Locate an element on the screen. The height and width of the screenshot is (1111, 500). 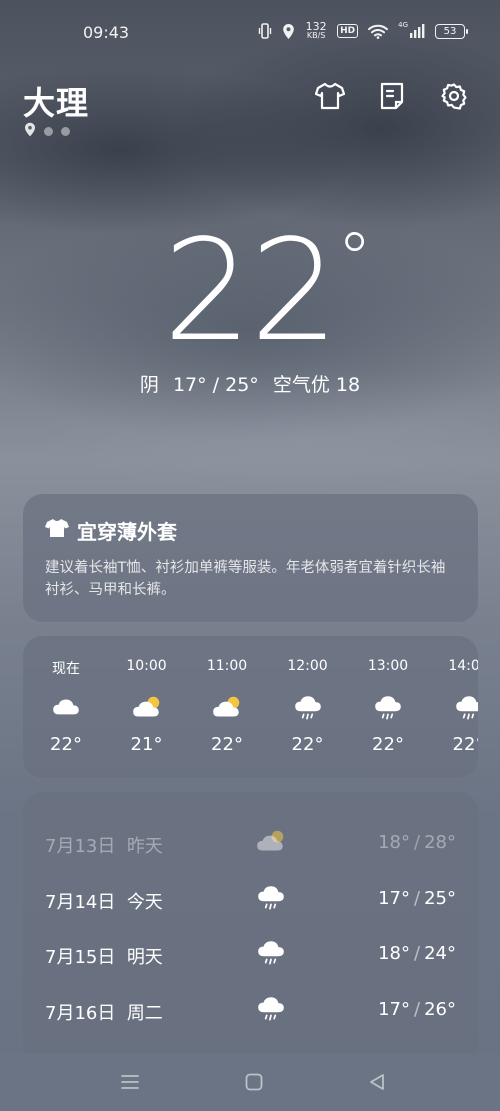
system-navigation-bar is located at coordinates (250, 1082).